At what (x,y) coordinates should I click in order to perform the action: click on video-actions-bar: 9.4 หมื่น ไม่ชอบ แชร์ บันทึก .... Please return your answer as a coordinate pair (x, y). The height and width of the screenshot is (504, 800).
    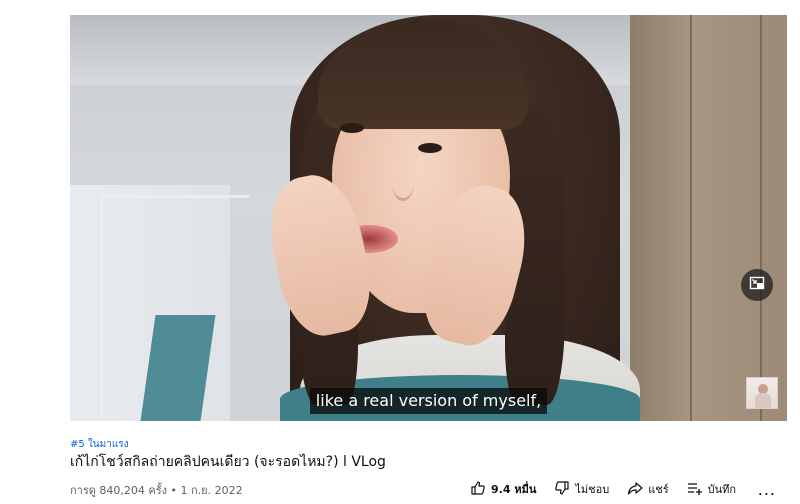
    Looking at the image, I should click on (628, 489).